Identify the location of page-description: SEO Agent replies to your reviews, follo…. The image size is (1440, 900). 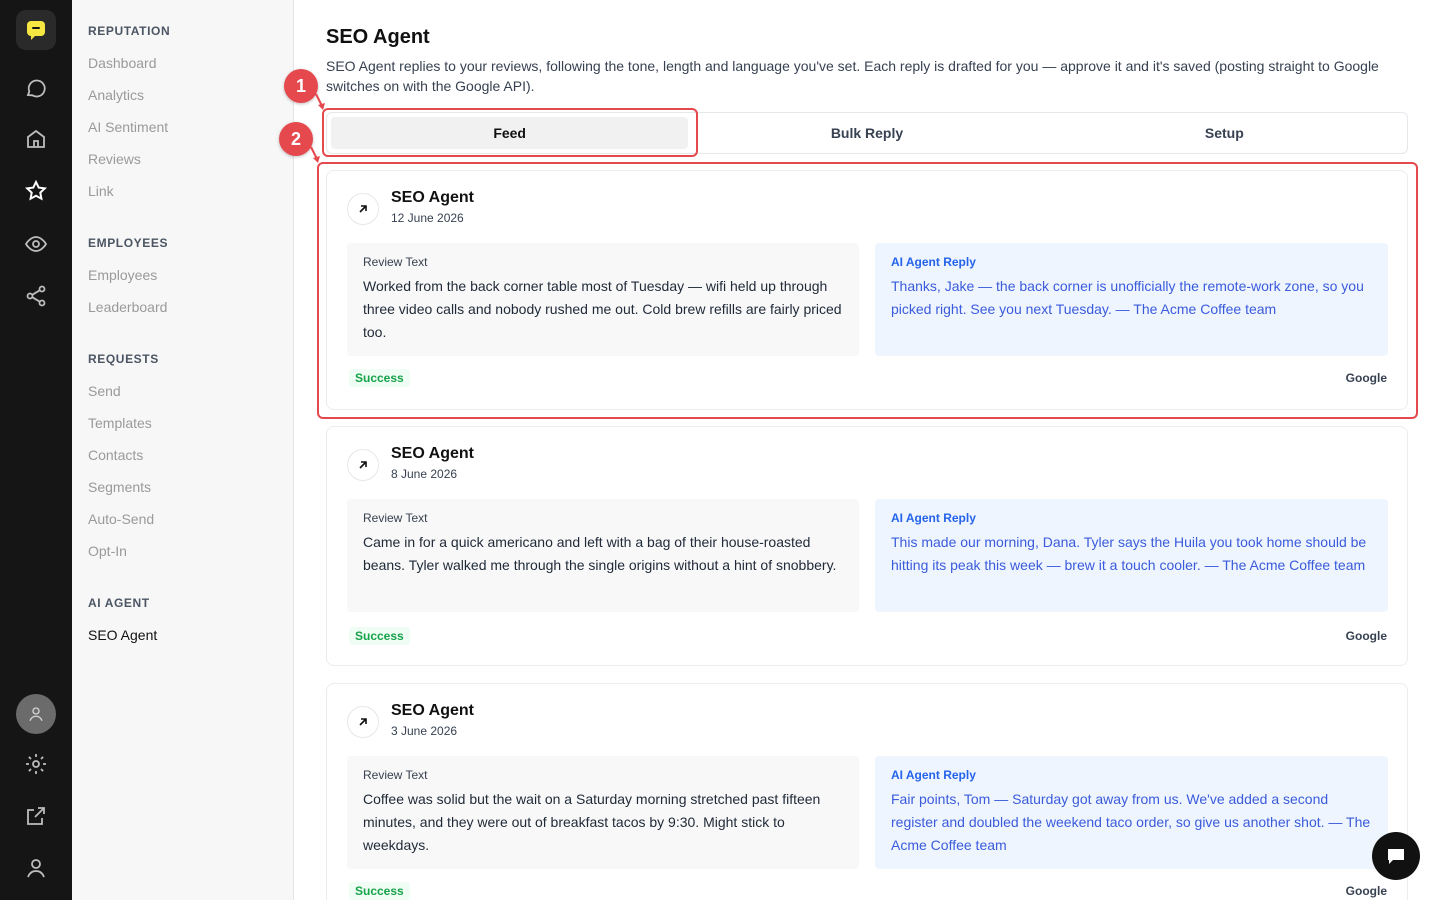
(852, 76).